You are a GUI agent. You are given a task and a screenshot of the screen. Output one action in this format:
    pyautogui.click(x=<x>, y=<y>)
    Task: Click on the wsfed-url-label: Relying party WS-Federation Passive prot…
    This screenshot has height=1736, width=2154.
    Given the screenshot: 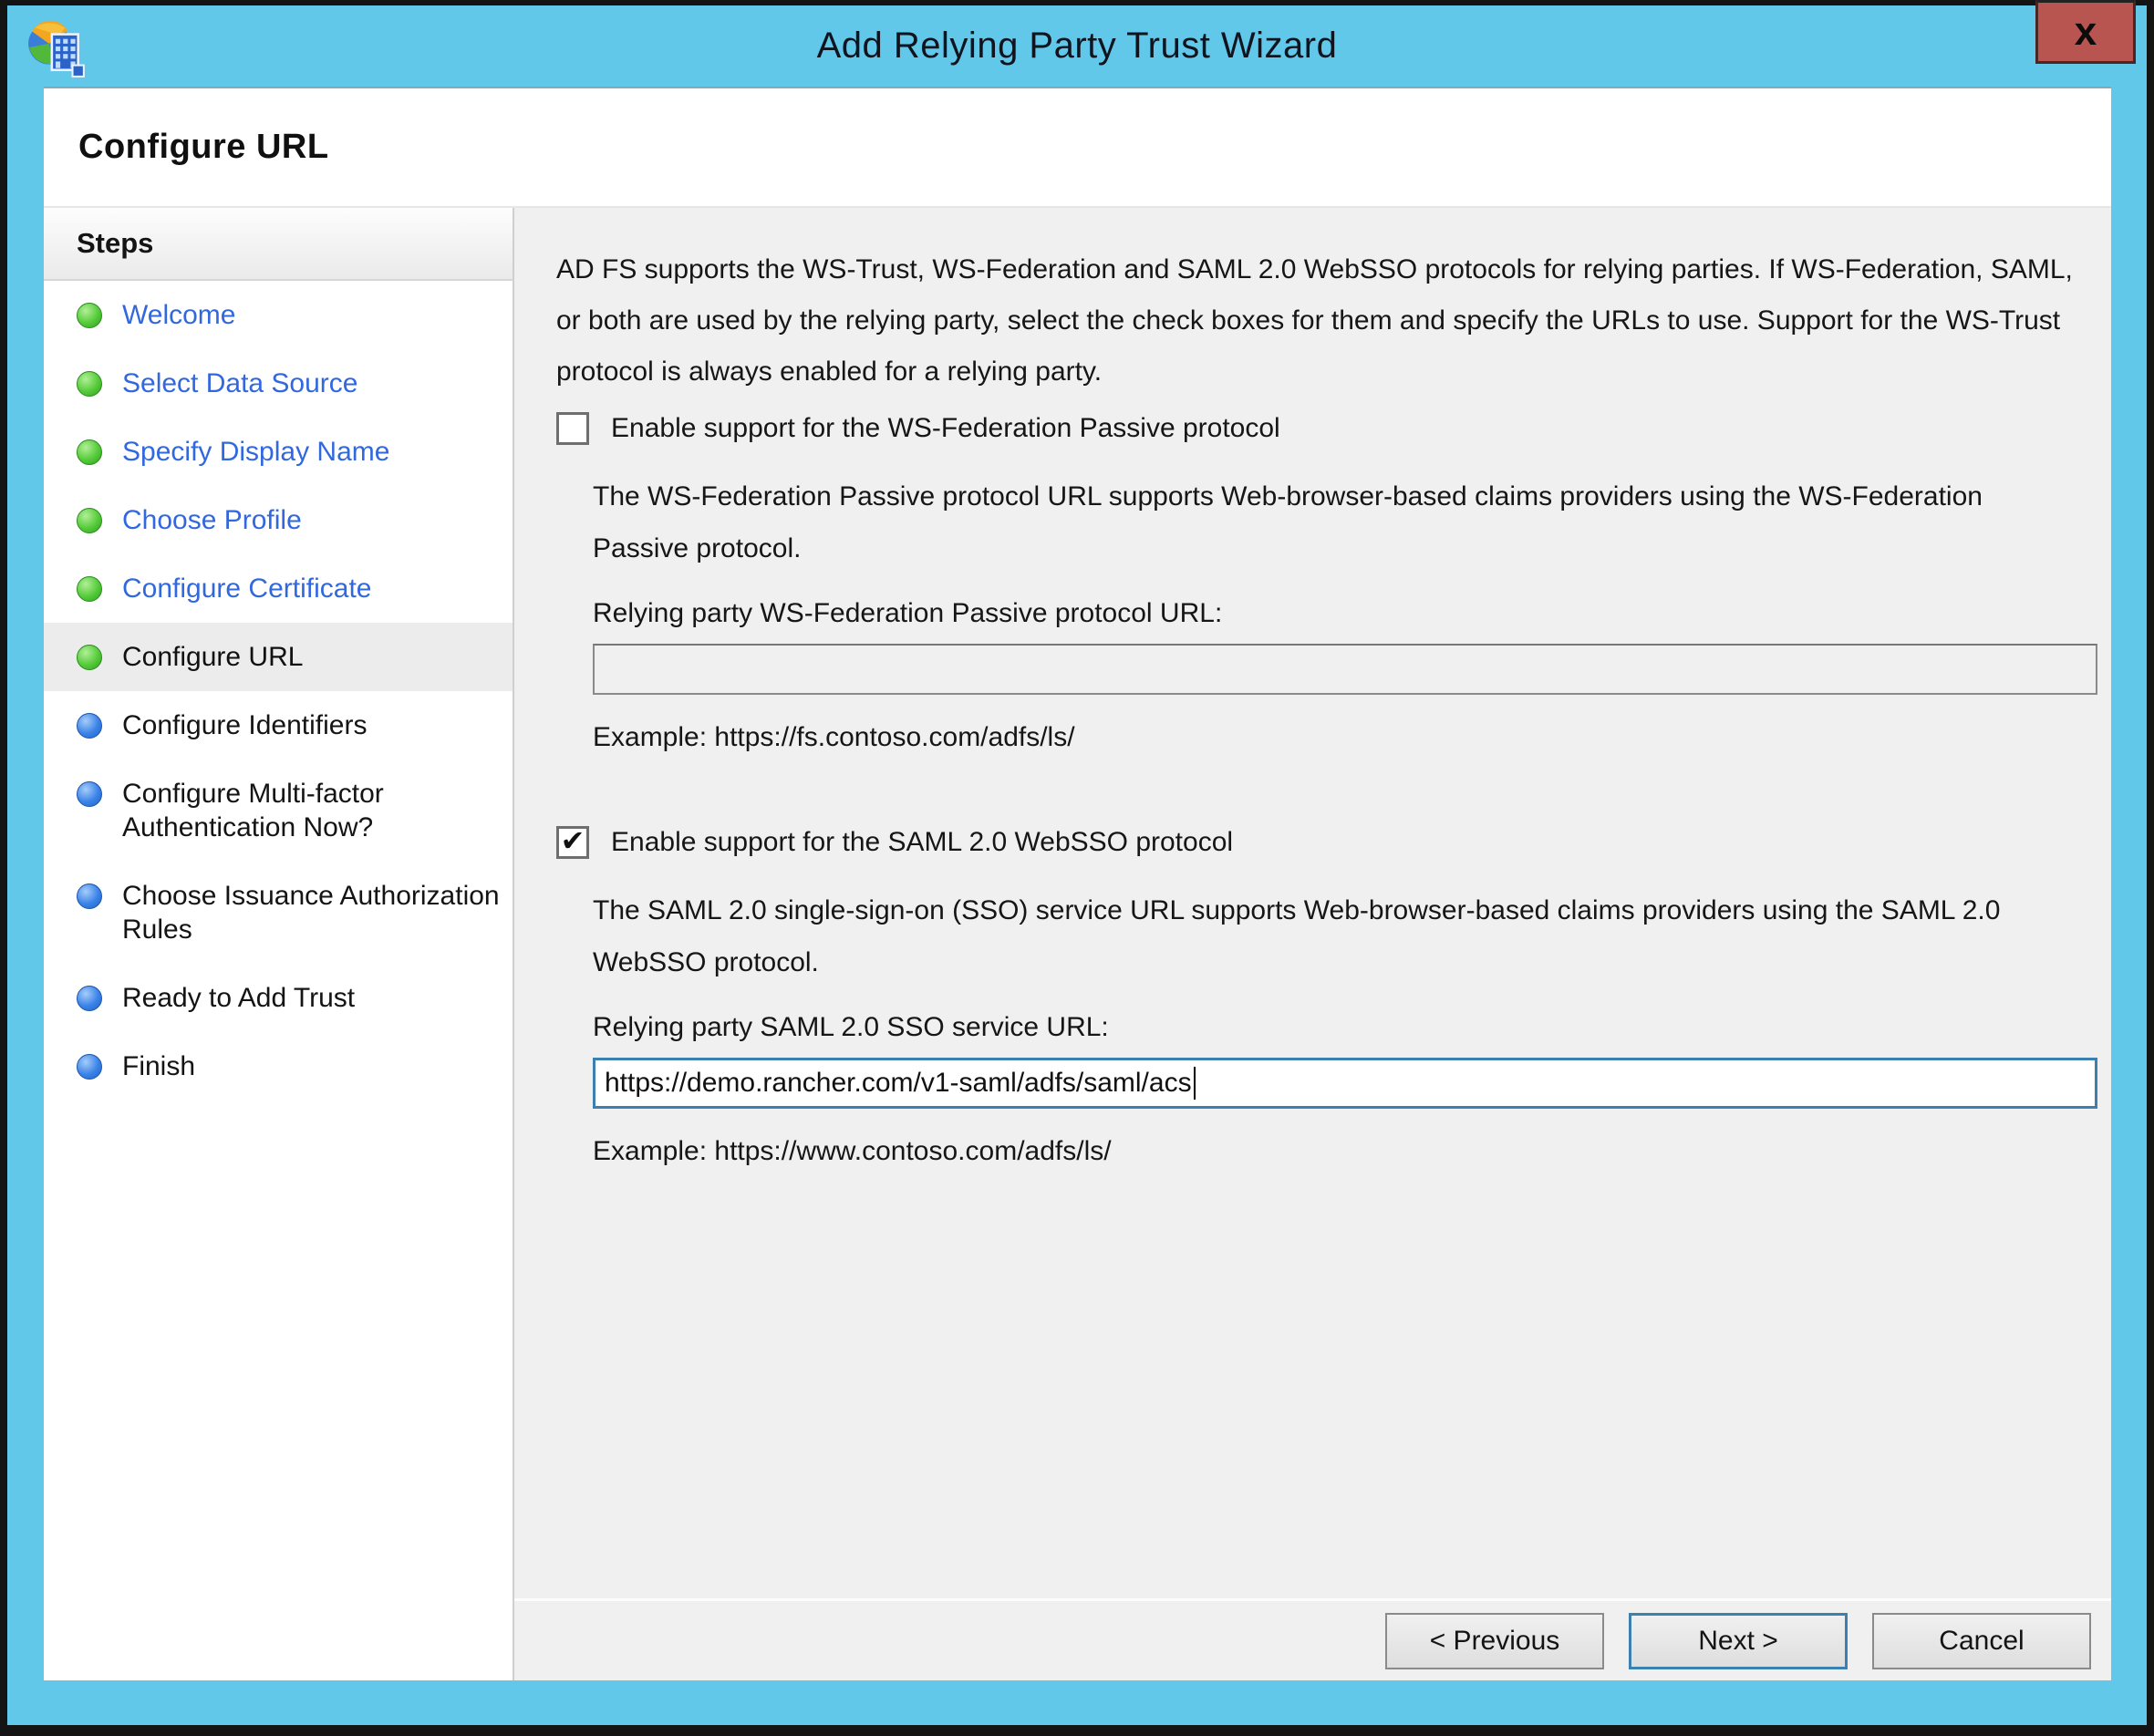 What is the action you would take?
    pyautogui.click(x=908, y=613)
    